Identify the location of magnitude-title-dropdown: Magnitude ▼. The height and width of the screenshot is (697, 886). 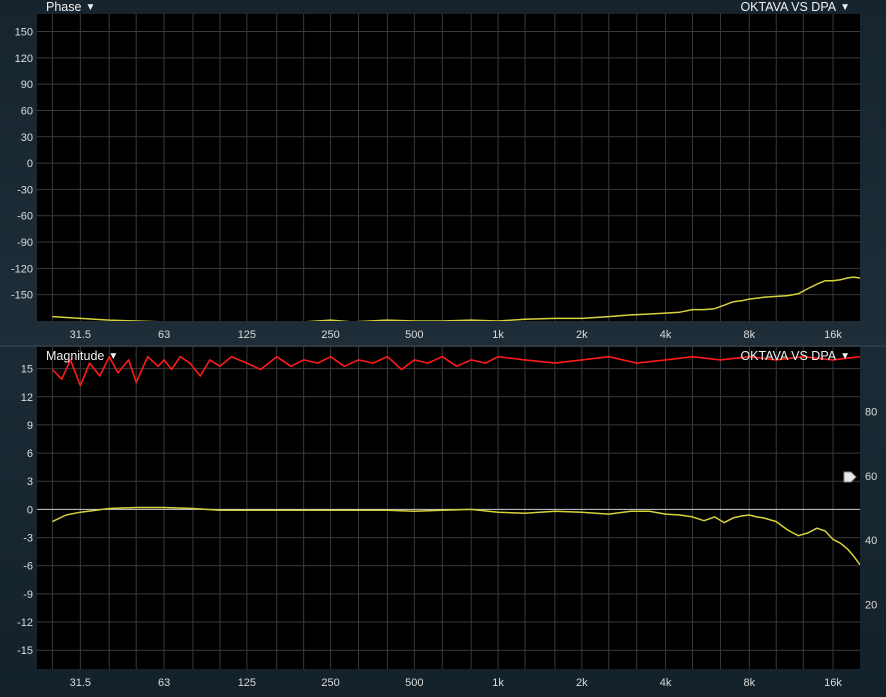
(82, 356).